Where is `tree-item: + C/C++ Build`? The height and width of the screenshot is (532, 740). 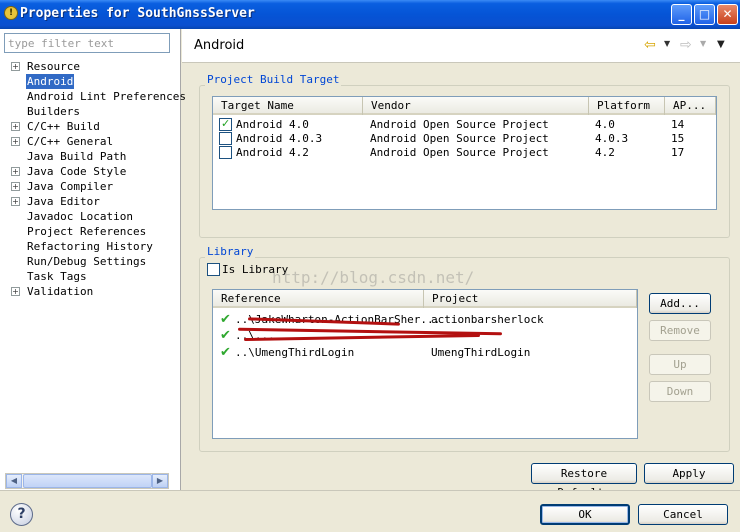 tree-item: + C/C++ Build is located at coordinates (90, 126).